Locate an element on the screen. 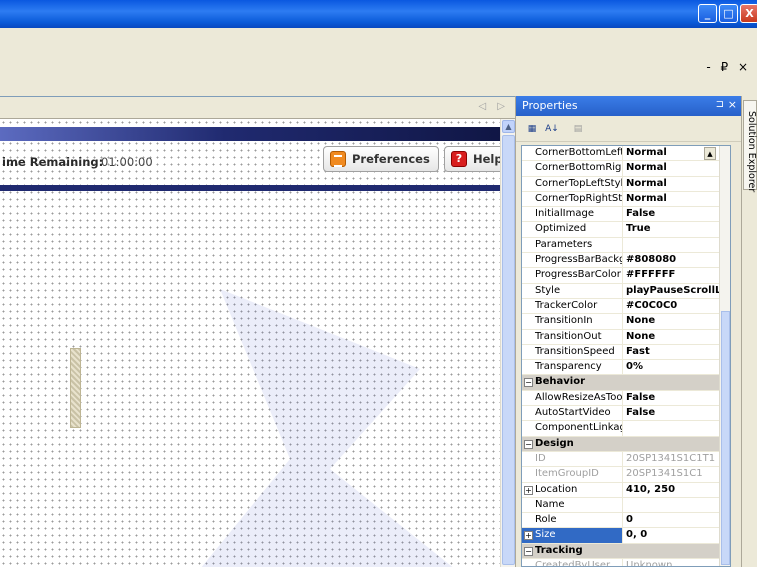 The height and width of the screenshot is (567, 757). property-row: Style playPauseScrollLarg is located at coordinates (626, 291).